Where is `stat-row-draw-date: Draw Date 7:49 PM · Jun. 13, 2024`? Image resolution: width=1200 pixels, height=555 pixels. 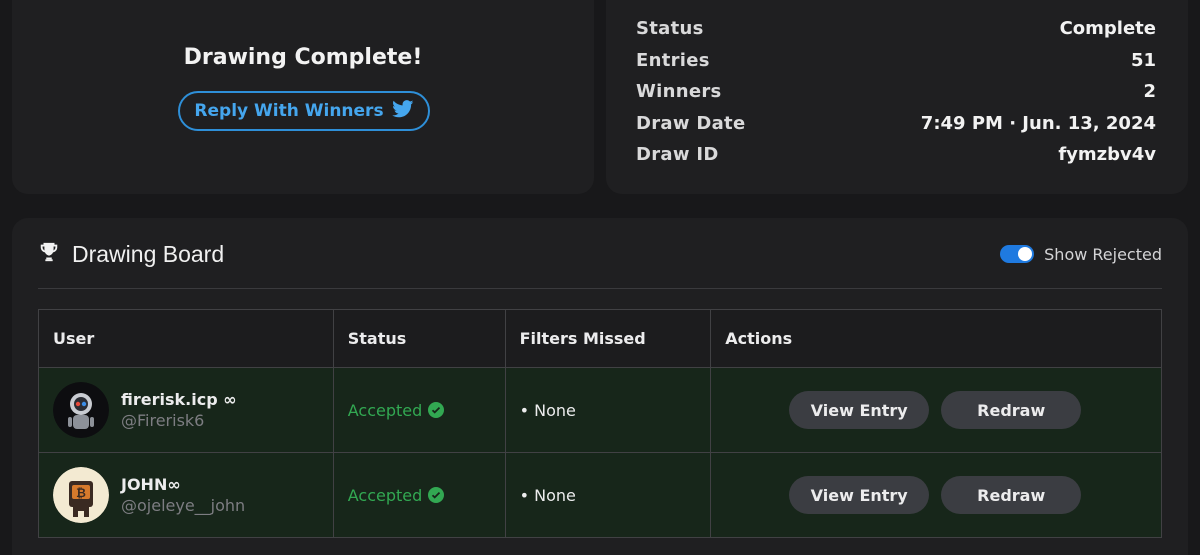 stat-row-draw-date: Draw Date 7:49 PM · Jun. 13, 2024 is located at coordinates (896, 123).